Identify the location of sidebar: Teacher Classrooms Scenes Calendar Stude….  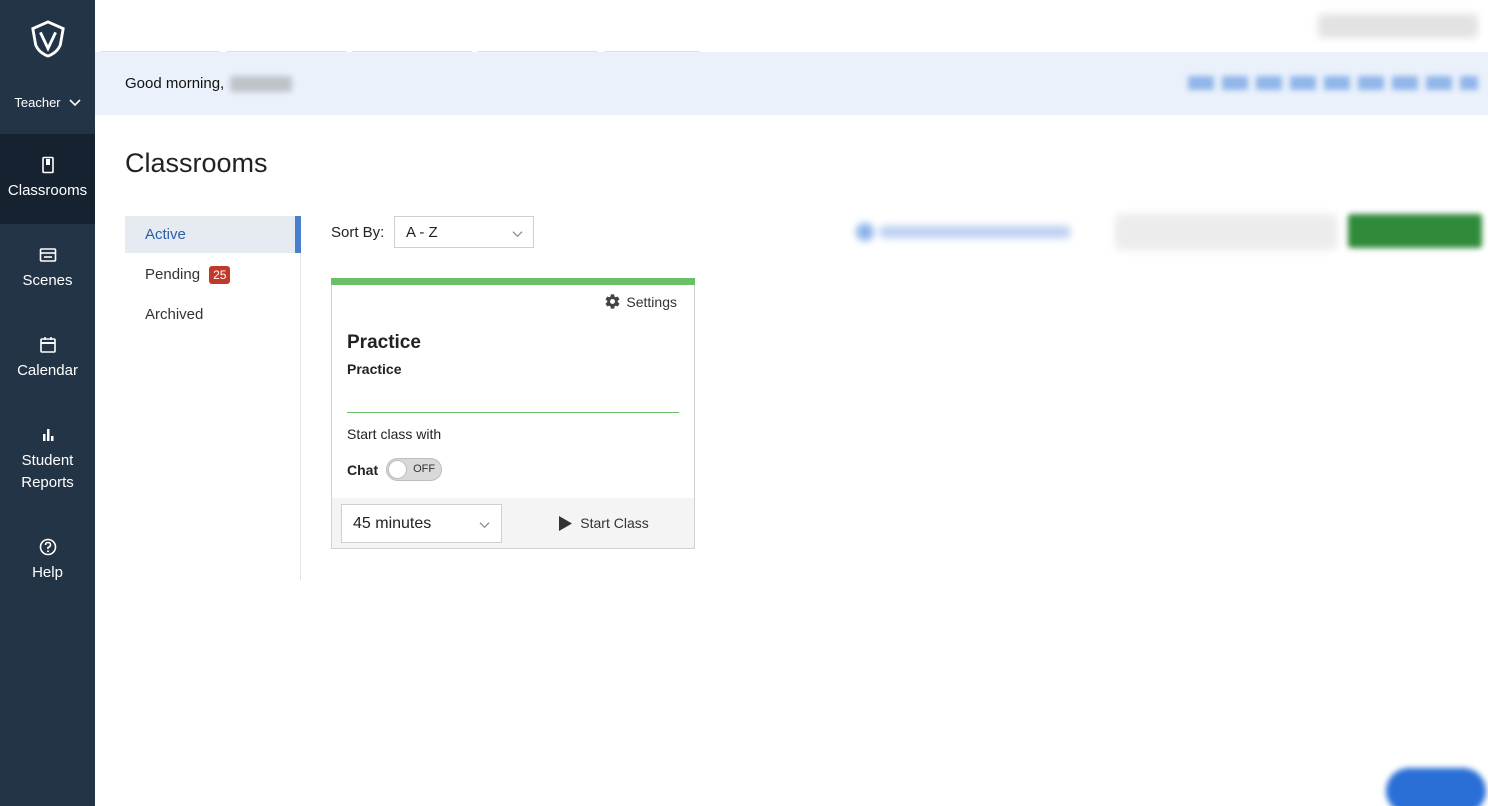
(47, 403).